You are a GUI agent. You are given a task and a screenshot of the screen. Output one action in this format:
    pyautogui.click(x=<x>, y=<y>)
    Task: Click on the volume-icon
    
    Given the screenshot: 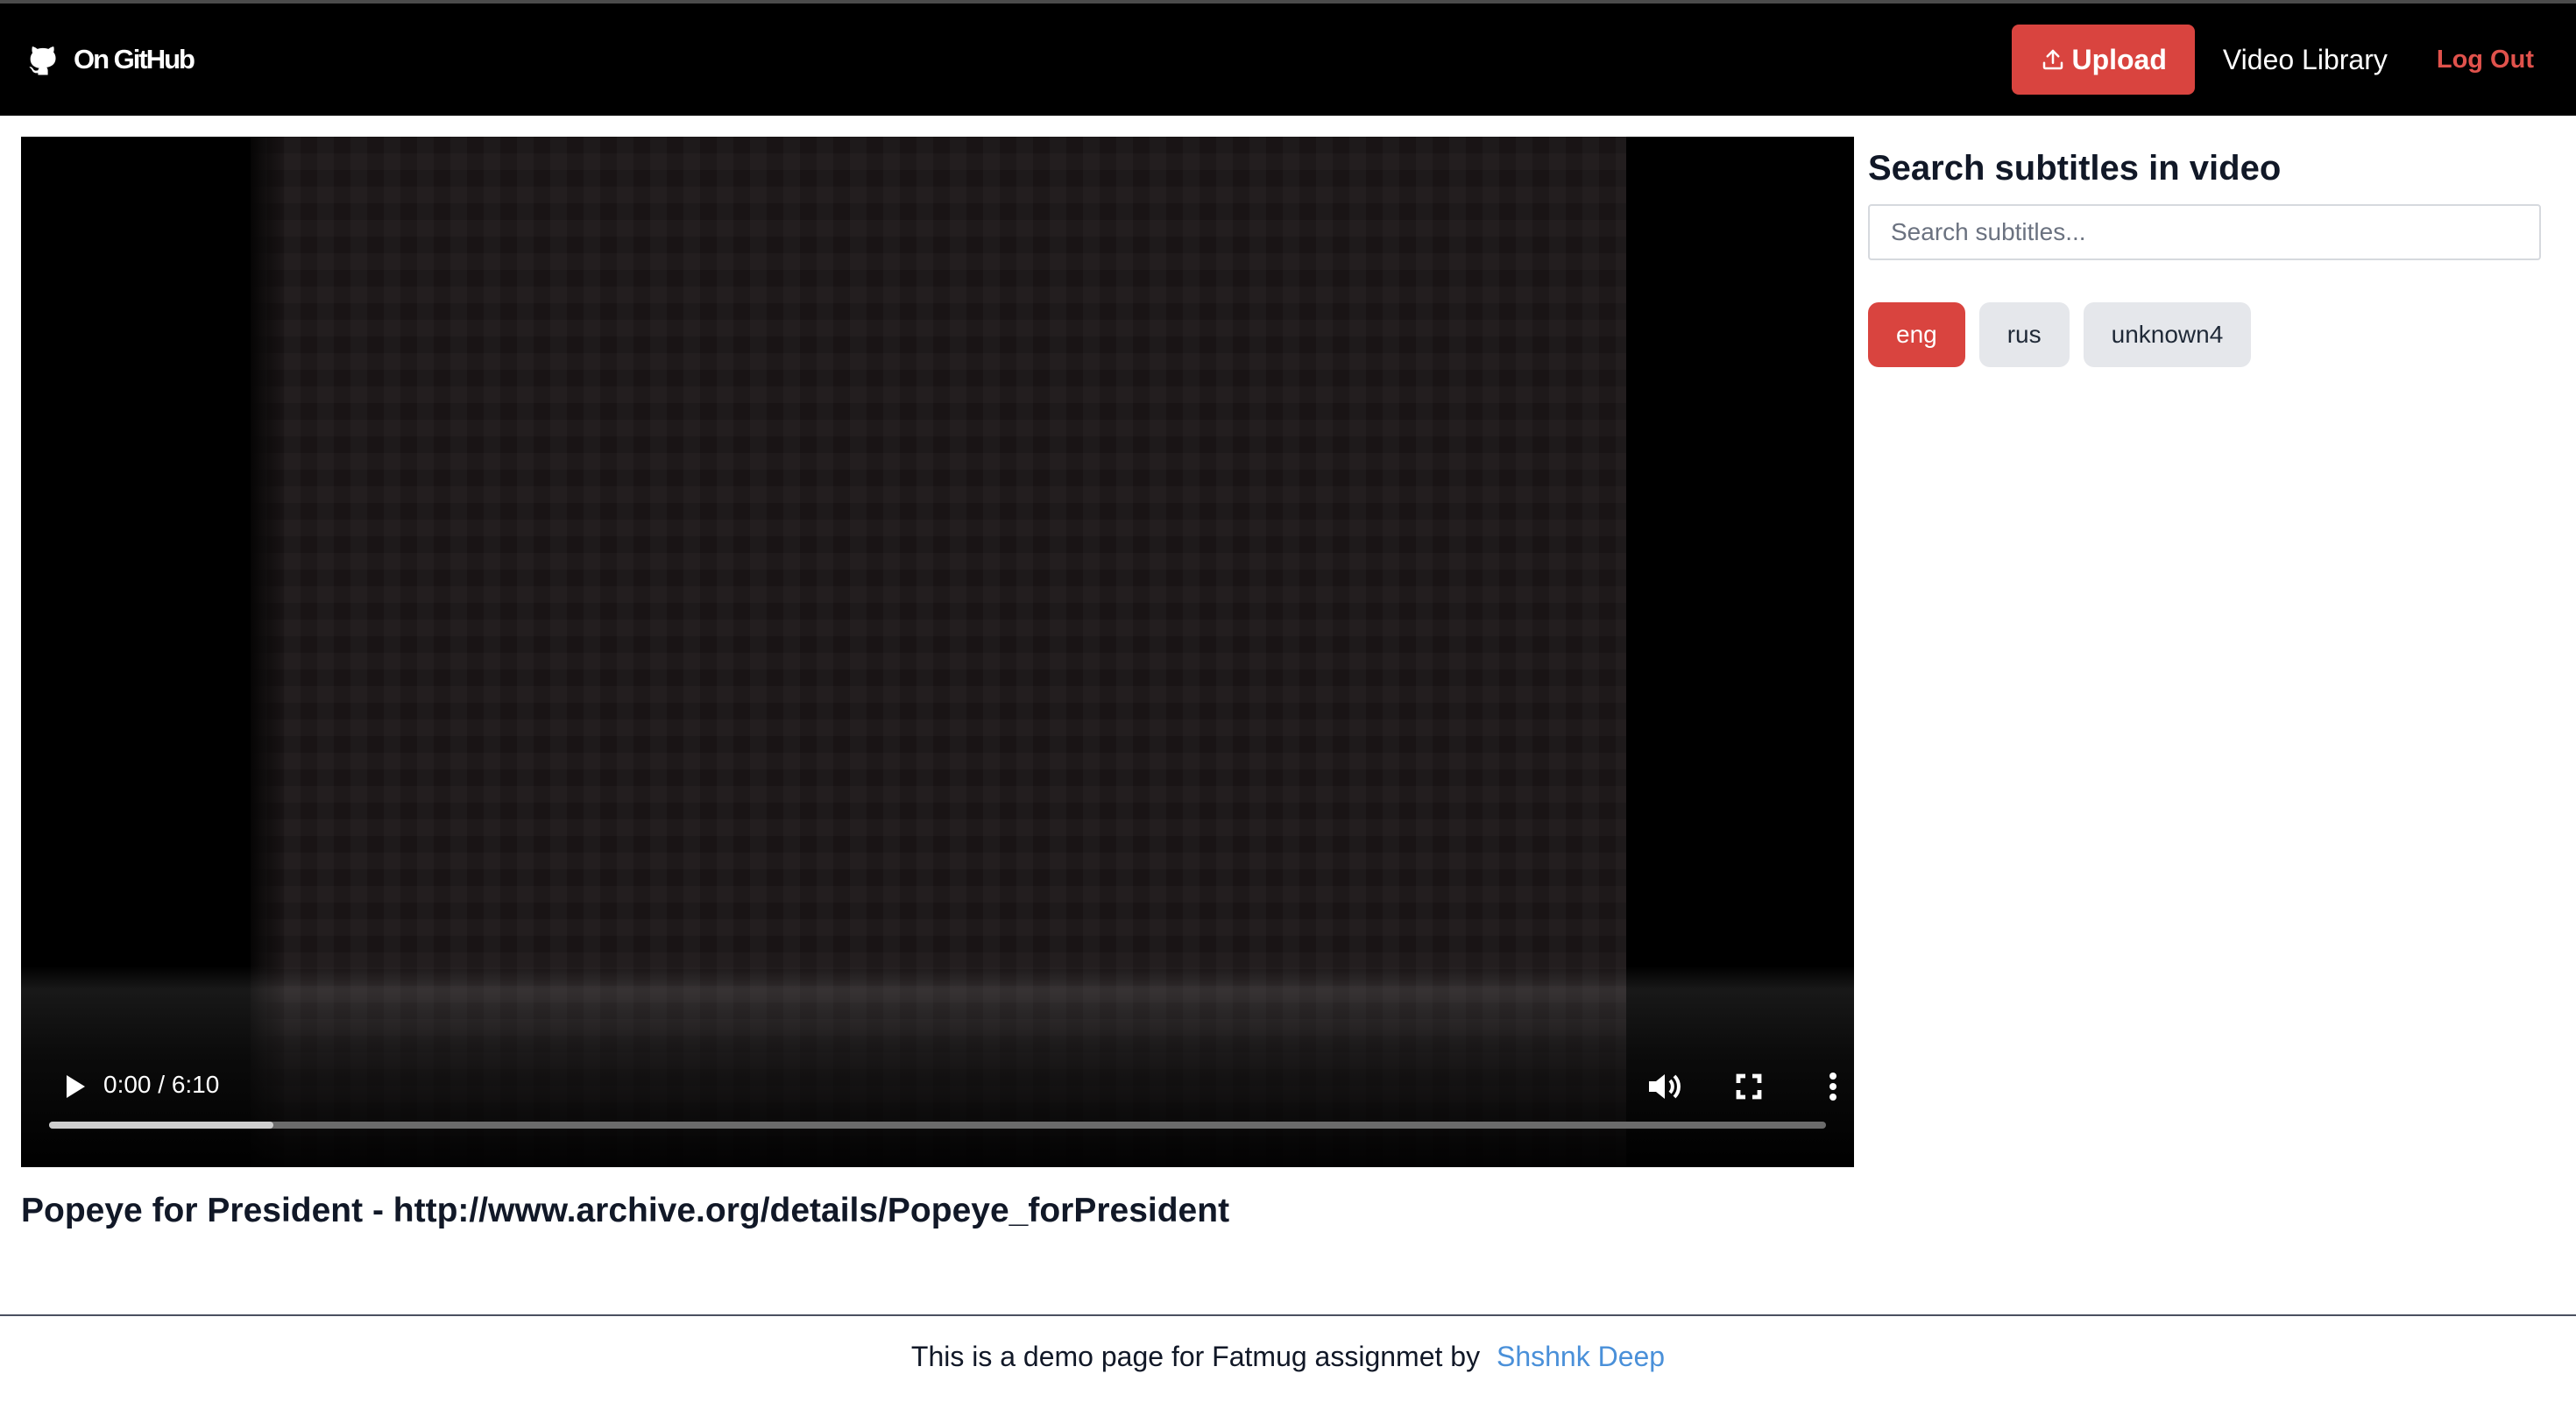 What is the action you would take?
    pyautogui.click(x=1665, y=1086)
    